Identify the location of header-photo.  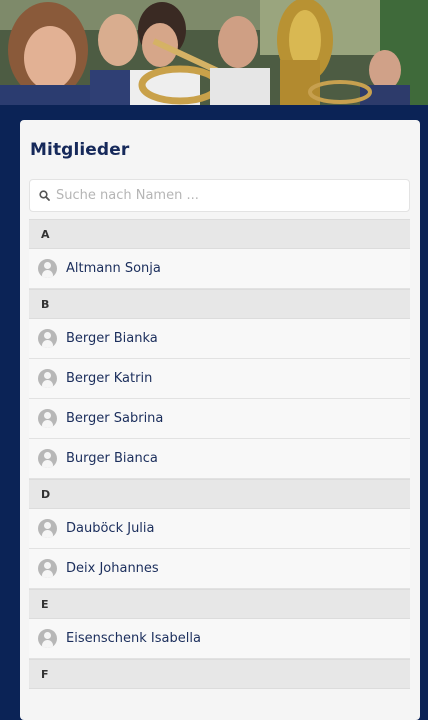
(214, 52).